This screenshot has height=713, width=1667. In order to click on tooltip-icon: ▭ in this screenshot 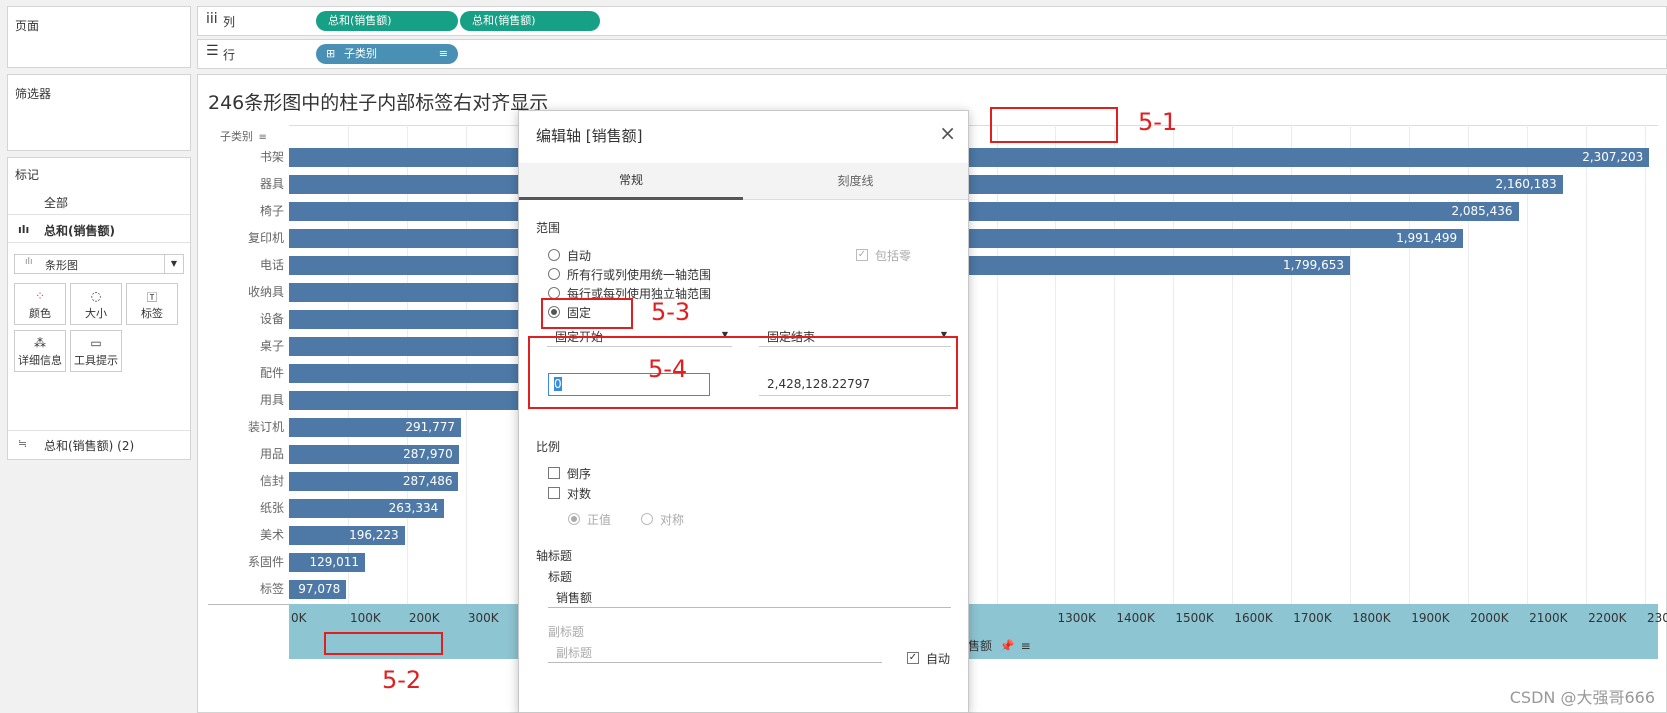, I will do `click(96, 343)`.